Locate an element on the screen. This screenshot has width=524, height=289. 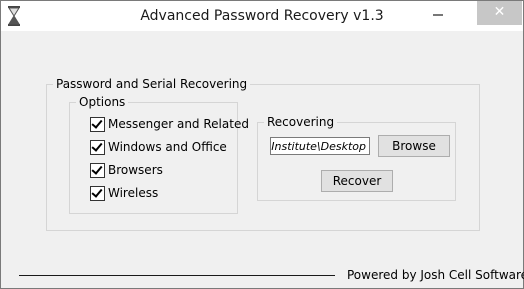
option-label: Browsers is located at coordinates (135, 170).